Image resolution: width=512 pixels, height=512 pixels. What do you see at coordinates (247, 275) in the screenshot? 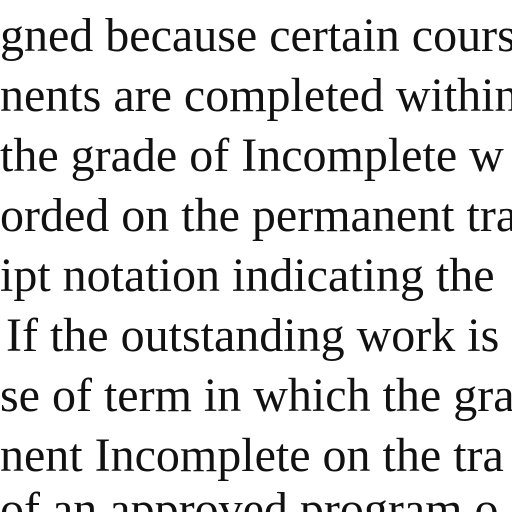
I see `text-line: ipt notation indicating the` at bounding box center [247, 275].